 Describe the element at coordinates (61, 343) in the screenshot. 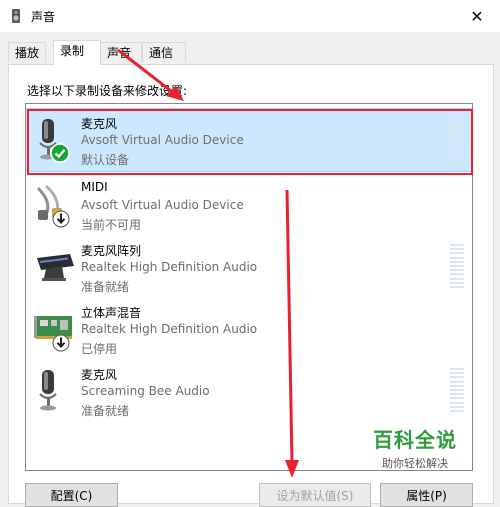

I see `disabled-arrow-icon` at that location.